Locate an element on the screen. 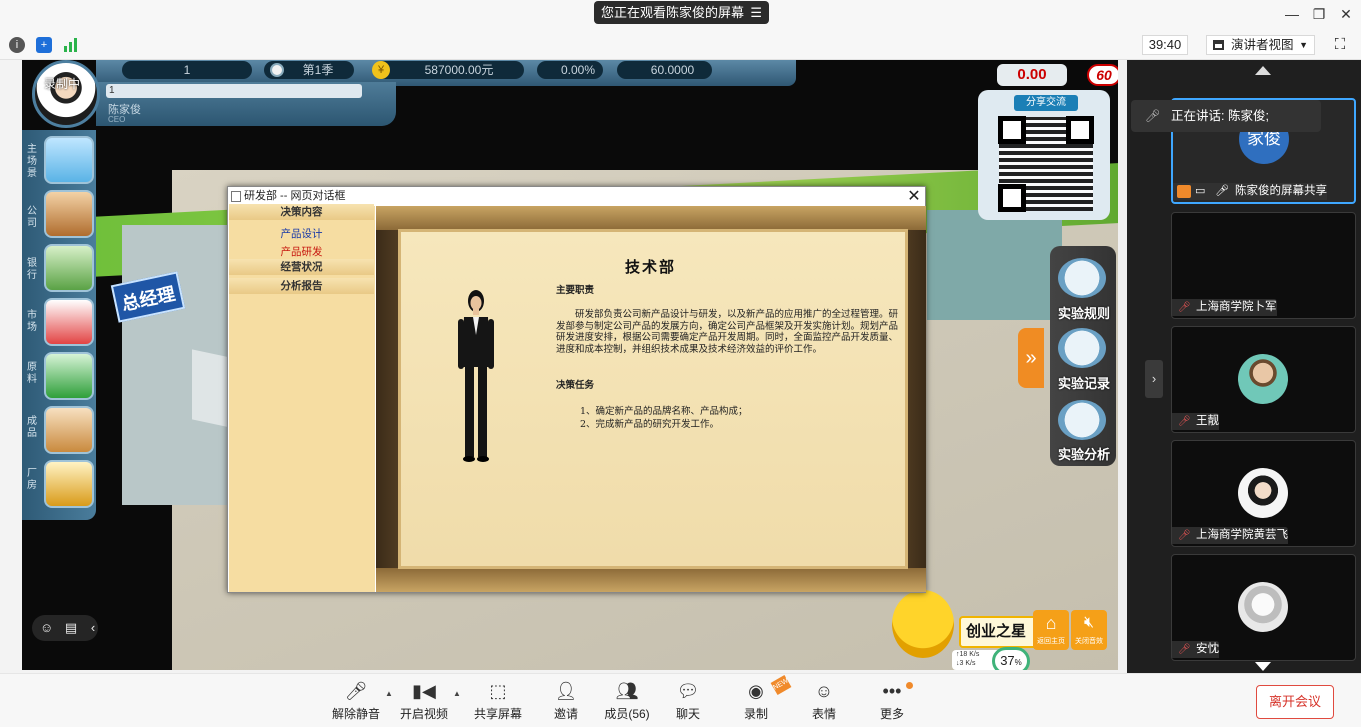  participant-name-bar: ▭ 🎤︎ 陈家俊的屏幕共享 is located at coordinates (1250, 191).